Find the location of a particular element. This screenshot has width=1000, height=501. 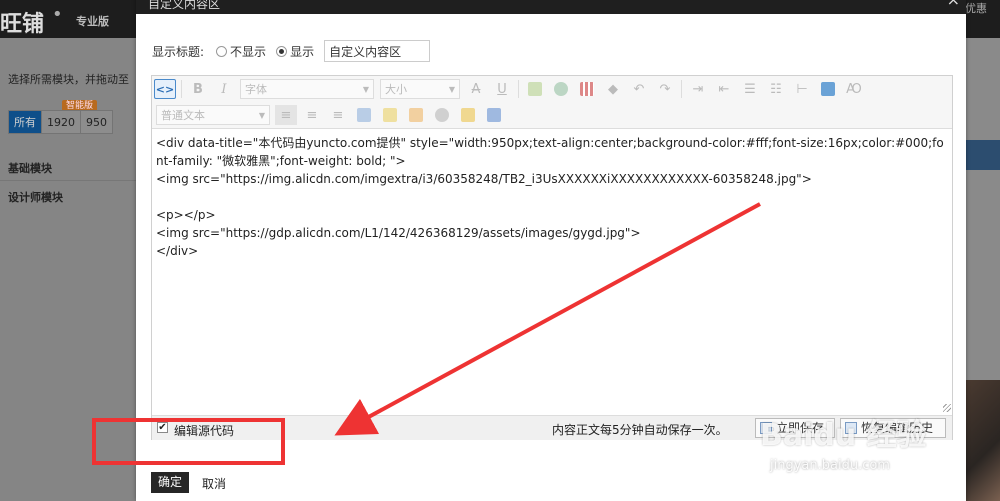

insert-emoticon-icon is located at coordinates (390, 115).